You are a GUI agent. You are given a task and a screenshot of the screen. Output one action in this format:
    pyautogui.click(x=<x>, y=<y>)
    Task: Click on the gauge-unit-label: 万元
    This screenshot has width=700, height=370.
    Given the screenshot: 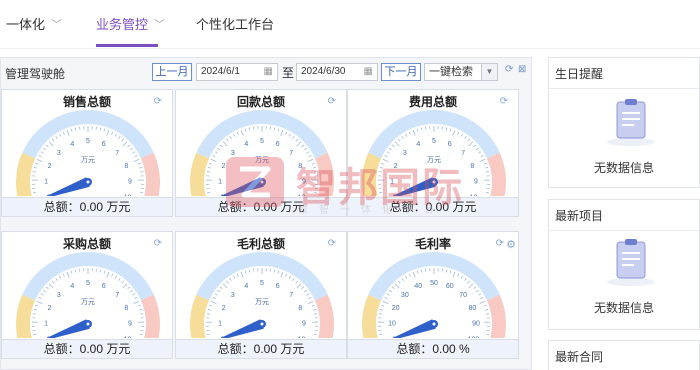 What is the action you would take?
    pyautogui.click(x=434, y=160)
    